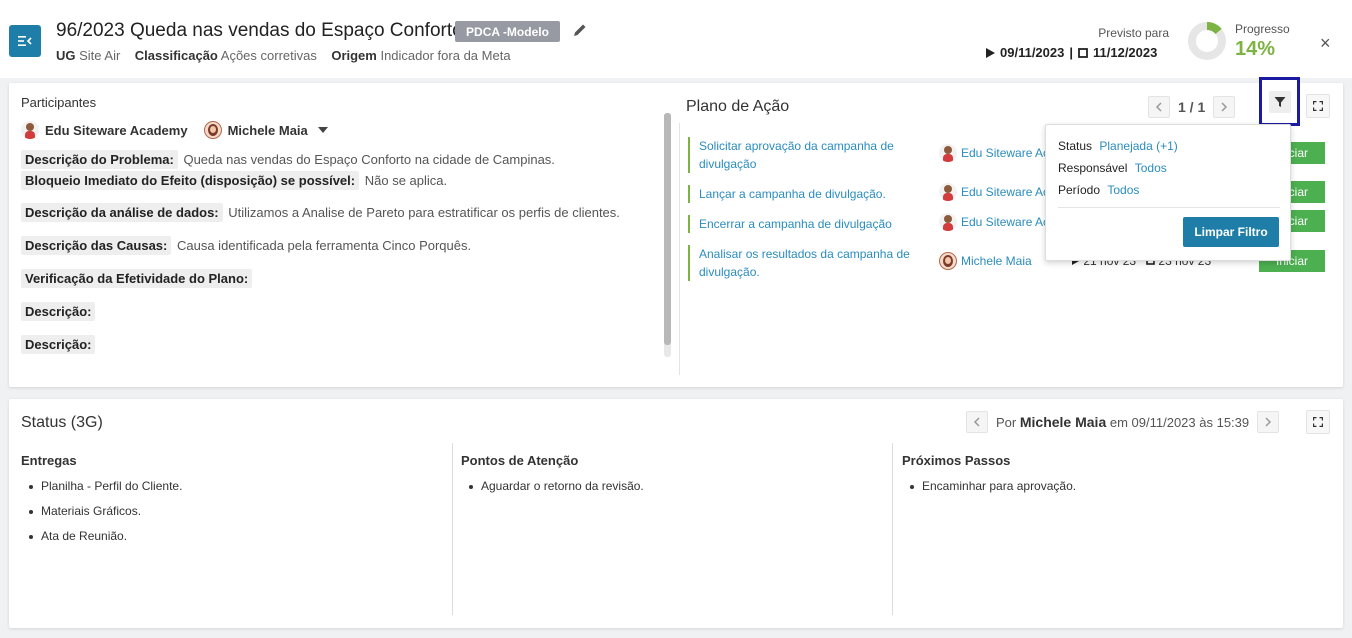 This screenshot has width=1352, height=638. What do you see at coordinates (1093, 168) in the screenshot?
I see `filter-responsavel-label: Responsável` at bounding box center [1093, 168].